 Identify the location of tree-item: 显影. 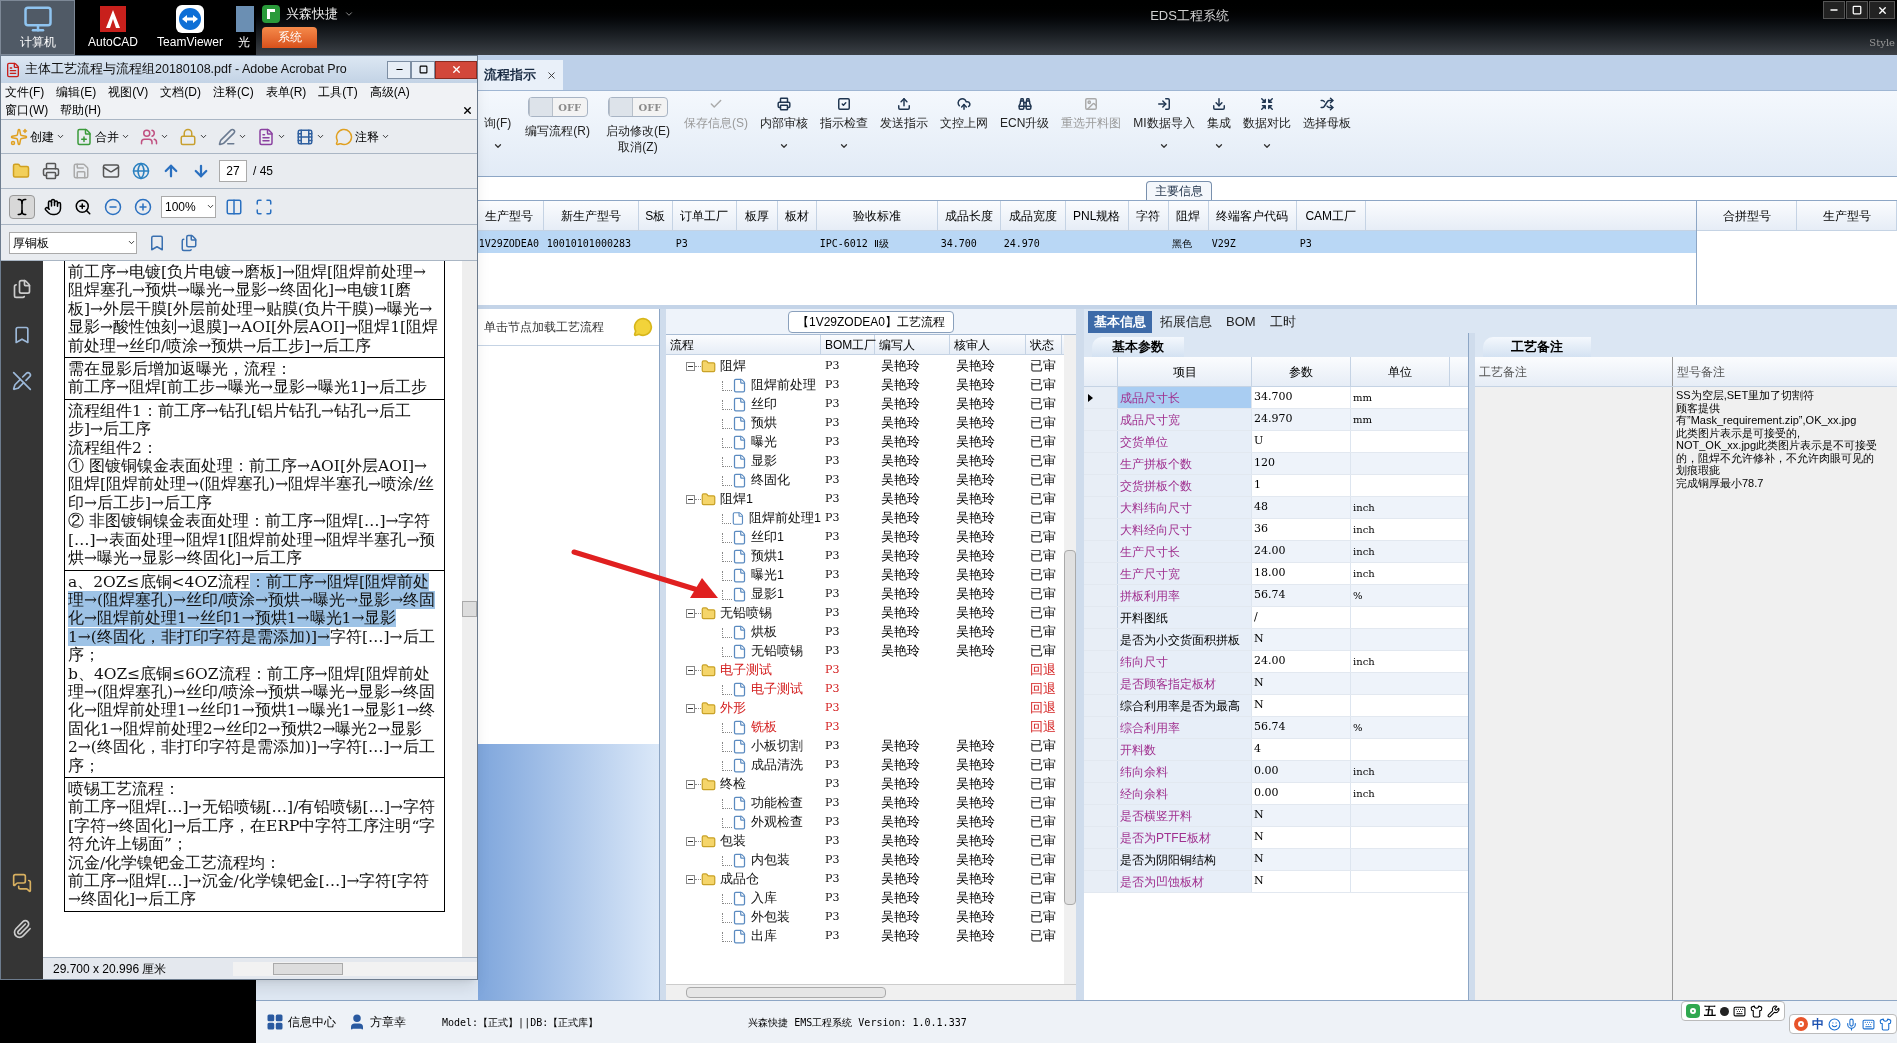
(764, 461).